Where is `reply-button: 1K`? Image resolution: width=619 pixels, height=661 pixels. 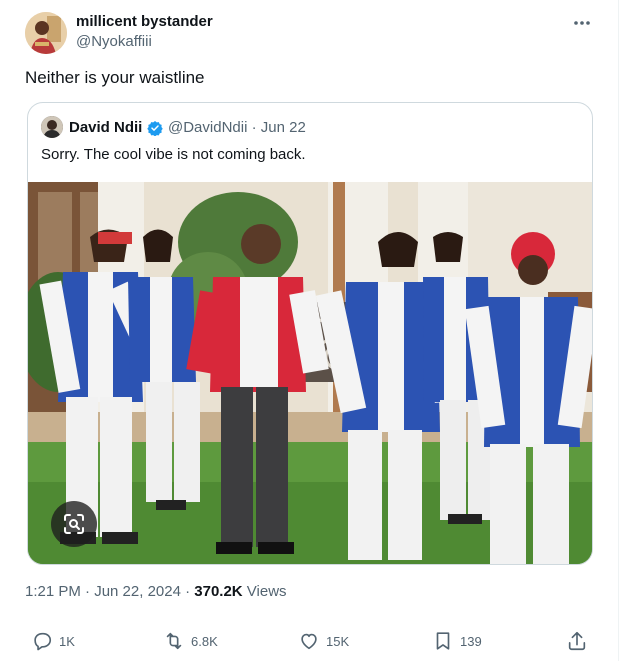
reply-button: 1K is located at coordinates (53, 641).